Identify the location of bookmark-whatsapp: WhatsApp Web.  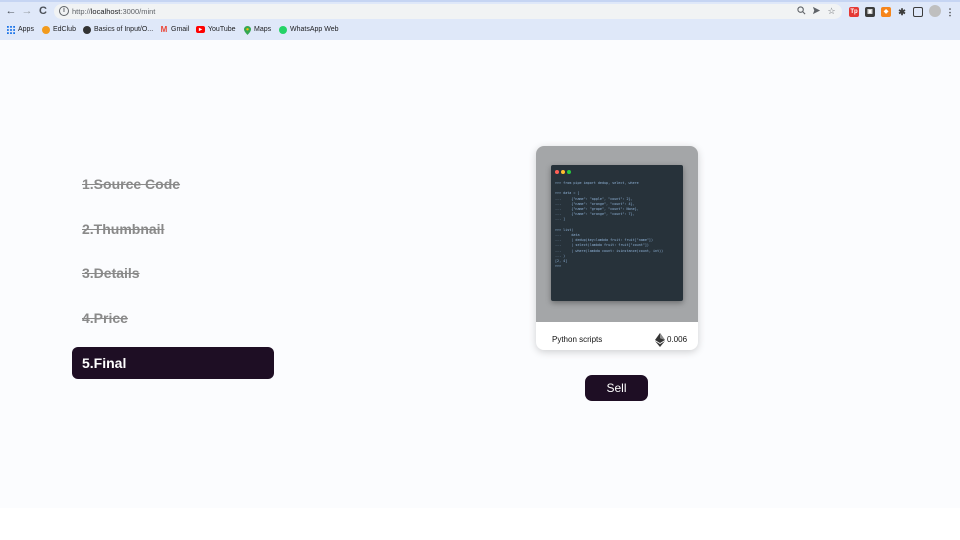
(309, 29).